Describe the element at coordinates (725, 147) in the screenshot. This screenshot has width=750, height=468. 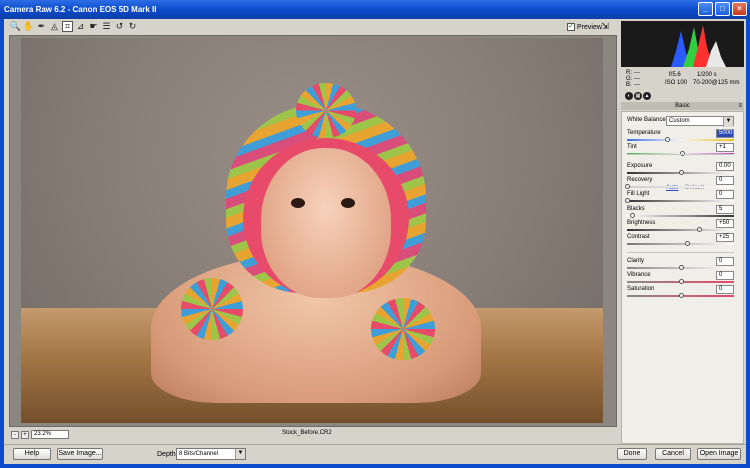
I see `tint-field: +1` at that location.